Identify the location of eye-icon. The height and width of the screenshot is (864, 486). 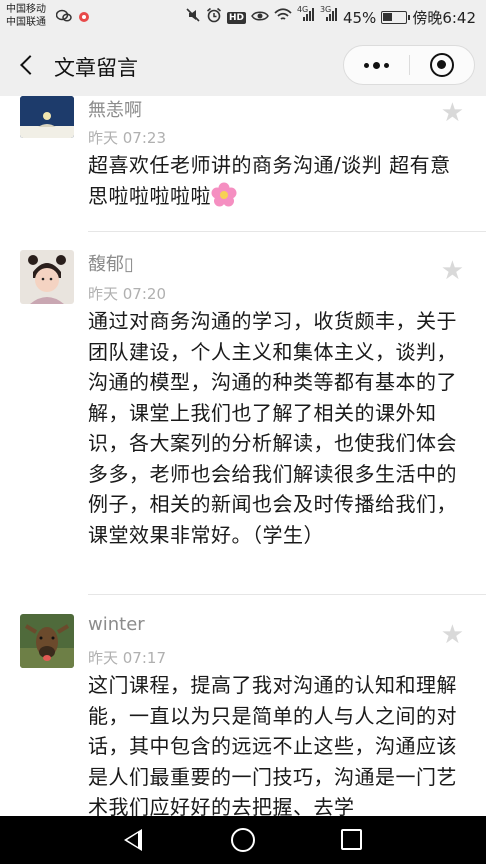
(260, 18).